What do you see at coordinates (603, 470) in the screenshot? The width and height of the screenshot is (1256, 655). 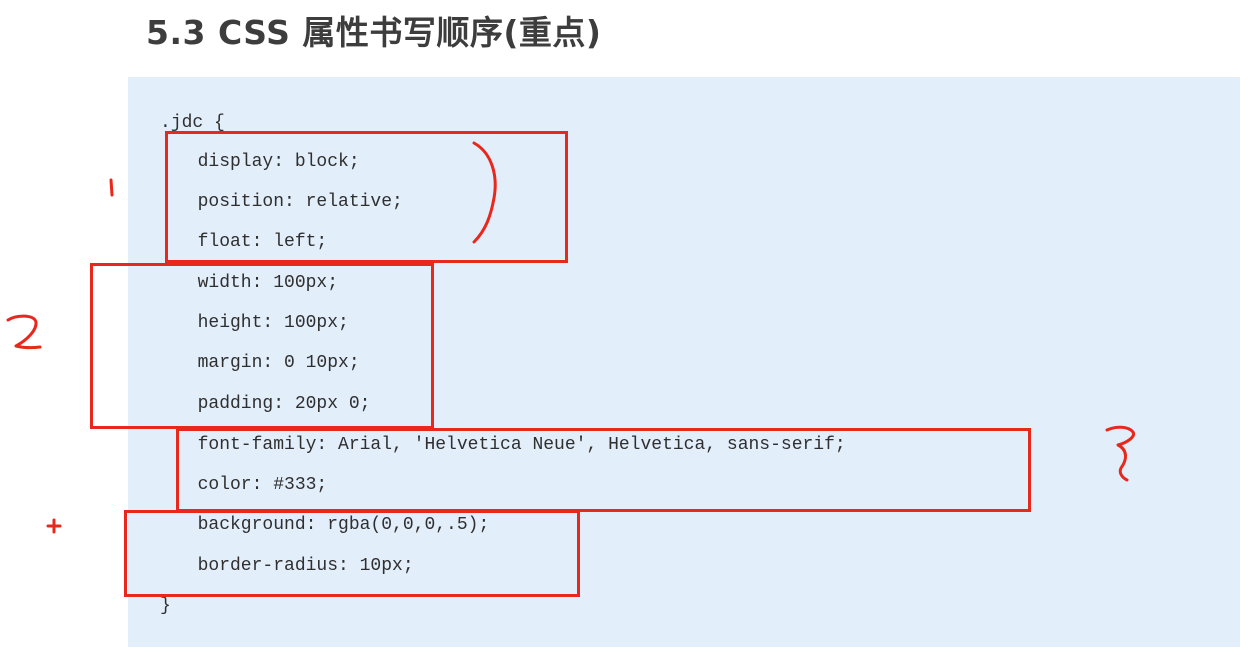 I see `group-box-text` at bounding box center [603, 470].